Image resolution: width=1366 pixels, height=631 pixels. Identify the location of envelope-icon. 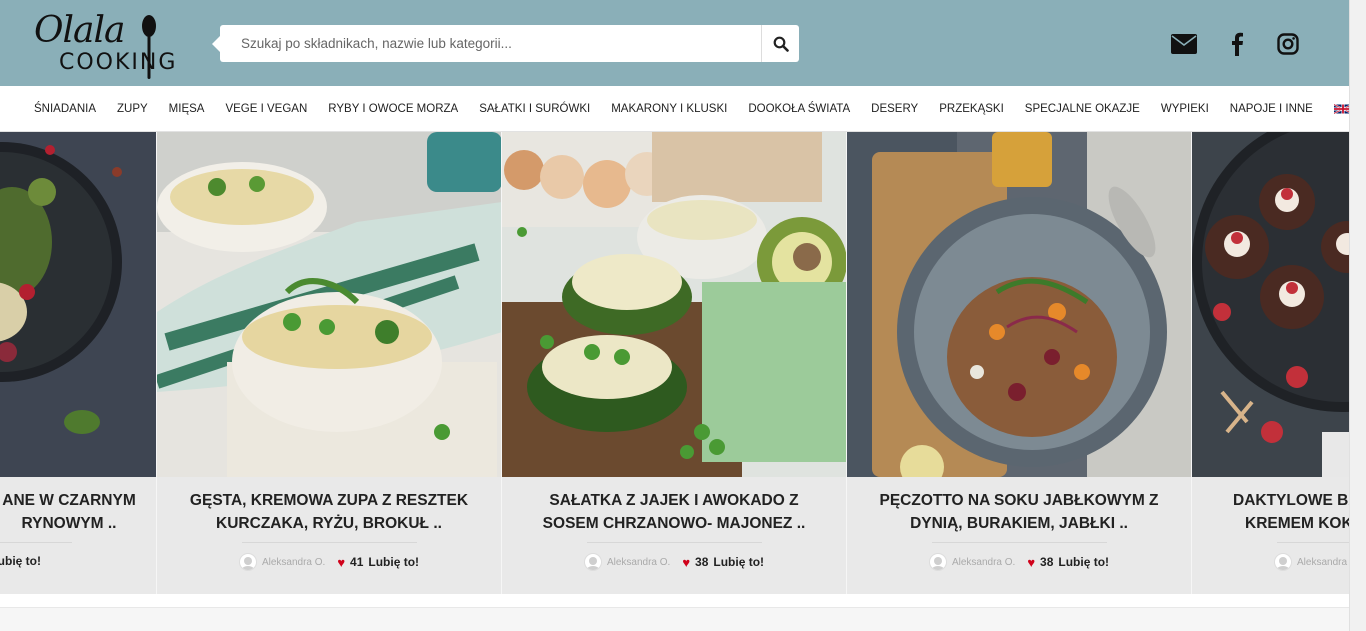
(1184, 44).